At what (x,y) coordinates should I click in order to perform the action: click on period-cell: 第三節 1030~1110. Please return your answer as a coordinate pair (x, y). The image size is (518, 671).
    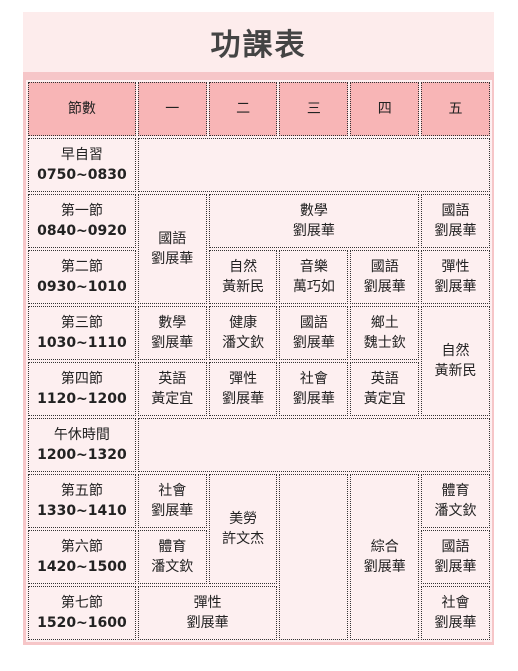
    Looking at the image, I should click on (82, 333).